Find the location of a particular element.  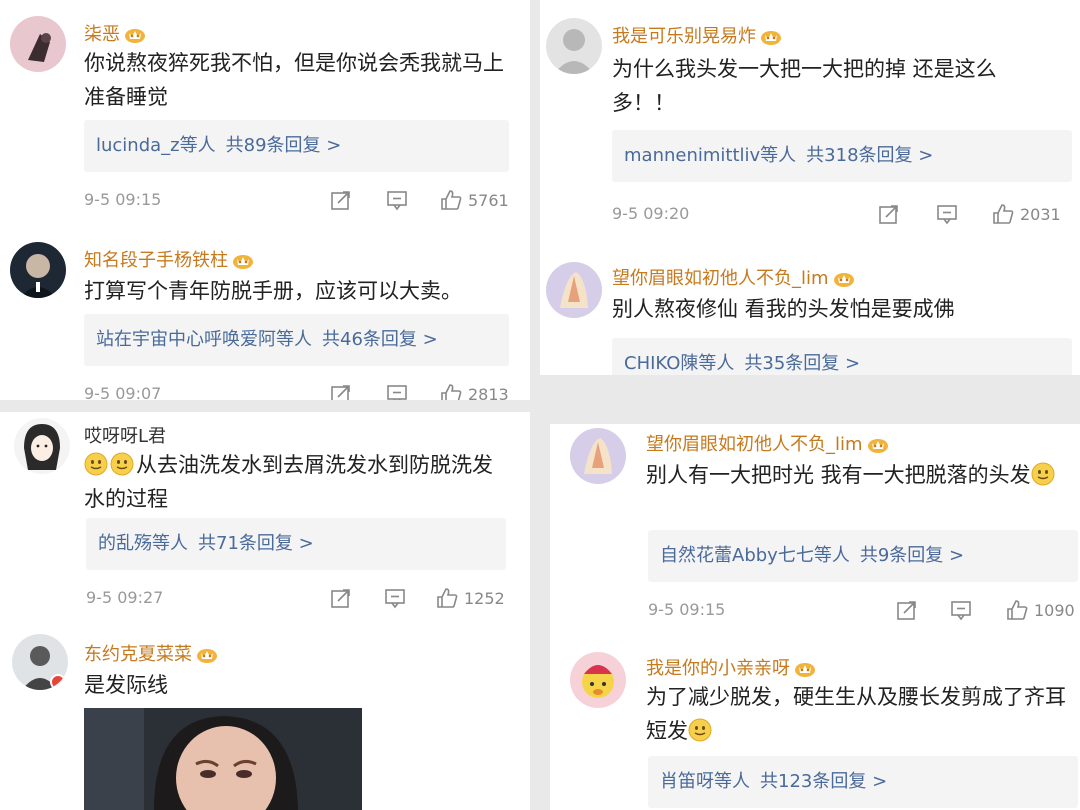

like-count: 5761 is located at coordinates (488, 200).